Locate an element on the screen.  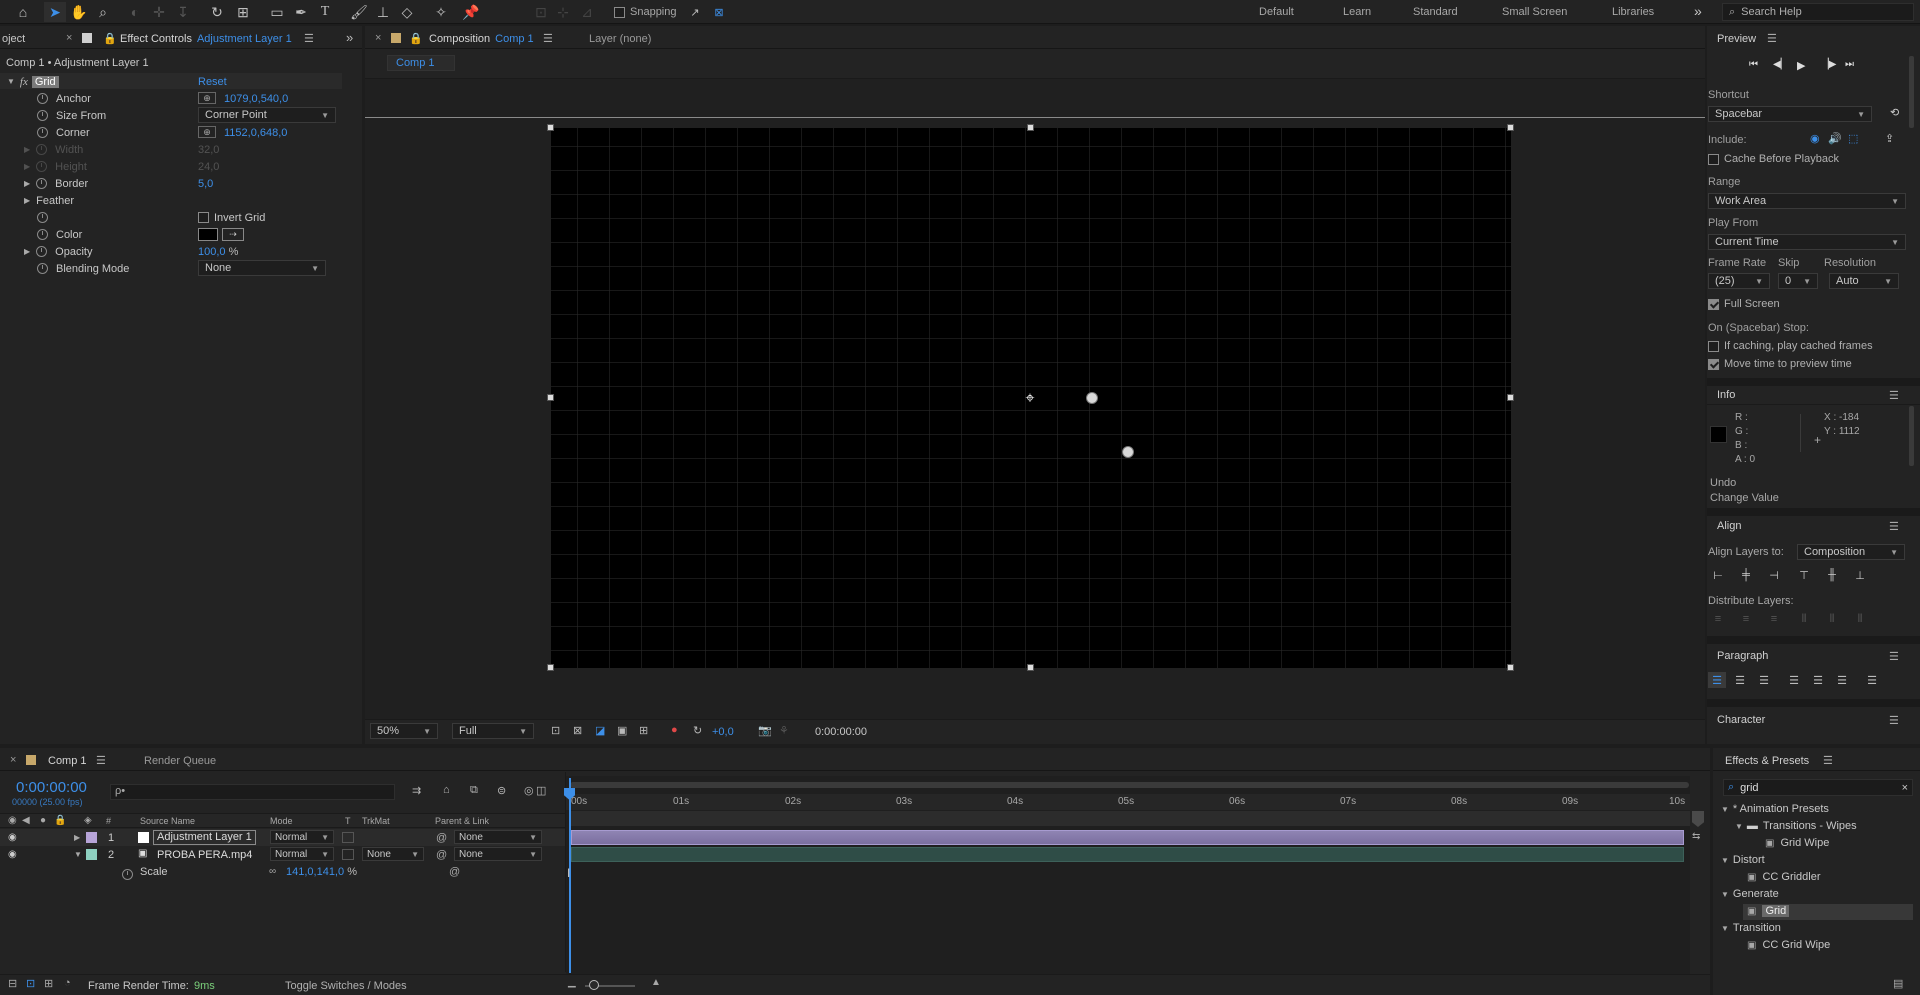
tree-distort: ▼ Distort is located at coordinates (1743, 860).